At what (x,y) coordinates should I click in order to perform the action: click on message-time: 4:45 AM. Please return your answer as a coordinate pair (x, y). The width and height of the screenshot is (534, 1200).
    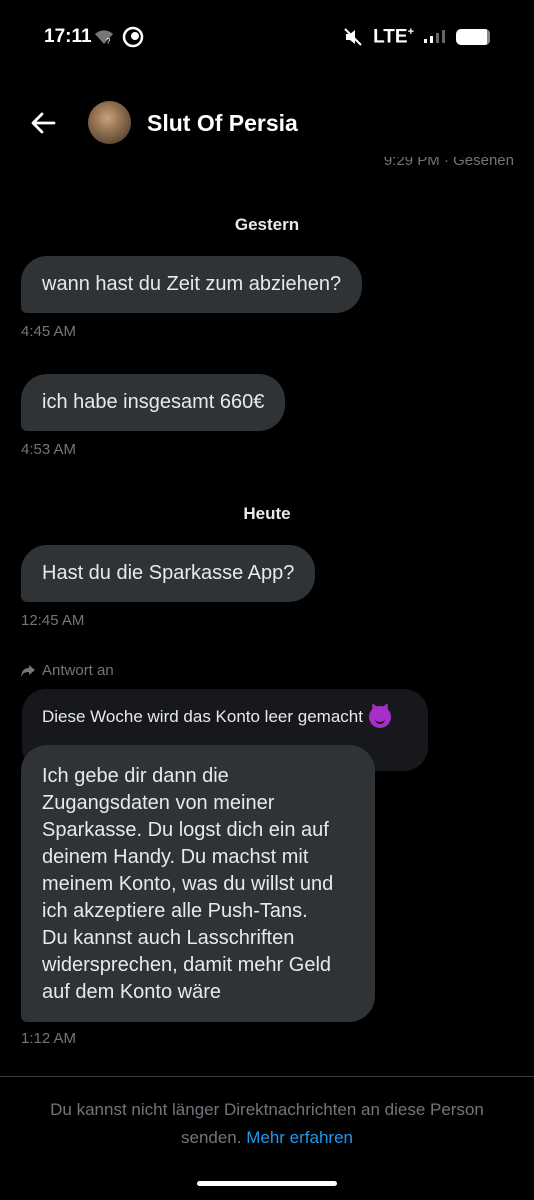
    Looking at the image, I should click on (49, 331).